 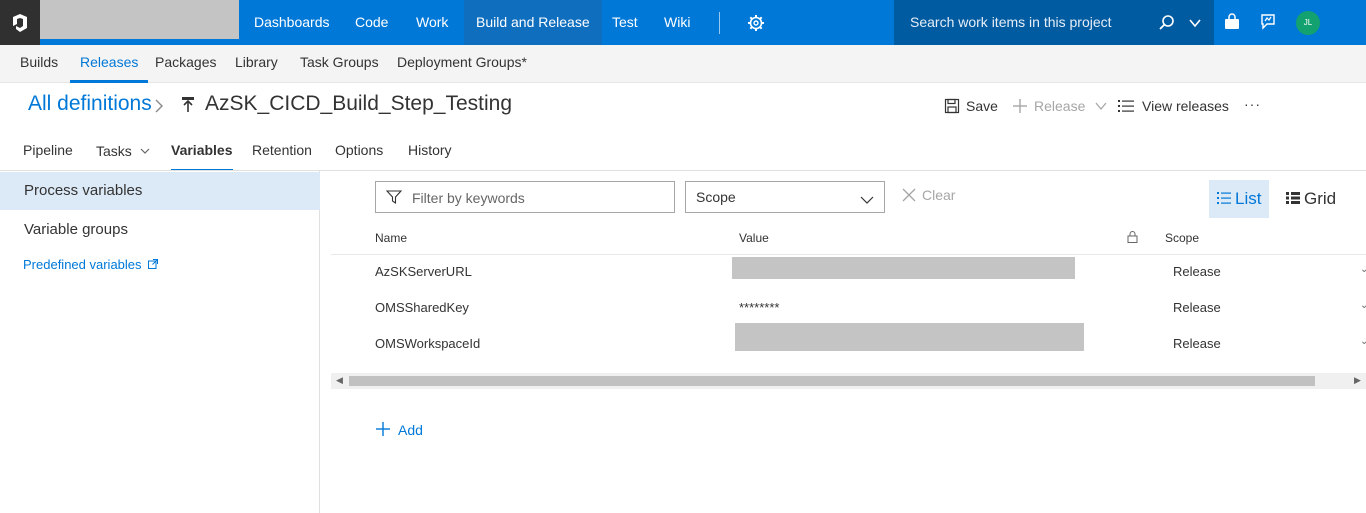 I want to click on gear-icon, so click(x=756, y=23).